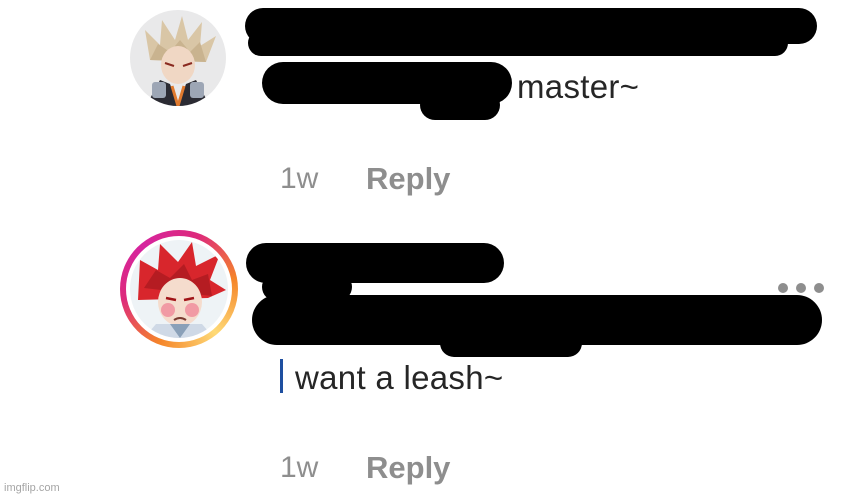 This screenshot has height=499, width=856. I want to click on comment-text-content: want a leash~, so click(399, 377).